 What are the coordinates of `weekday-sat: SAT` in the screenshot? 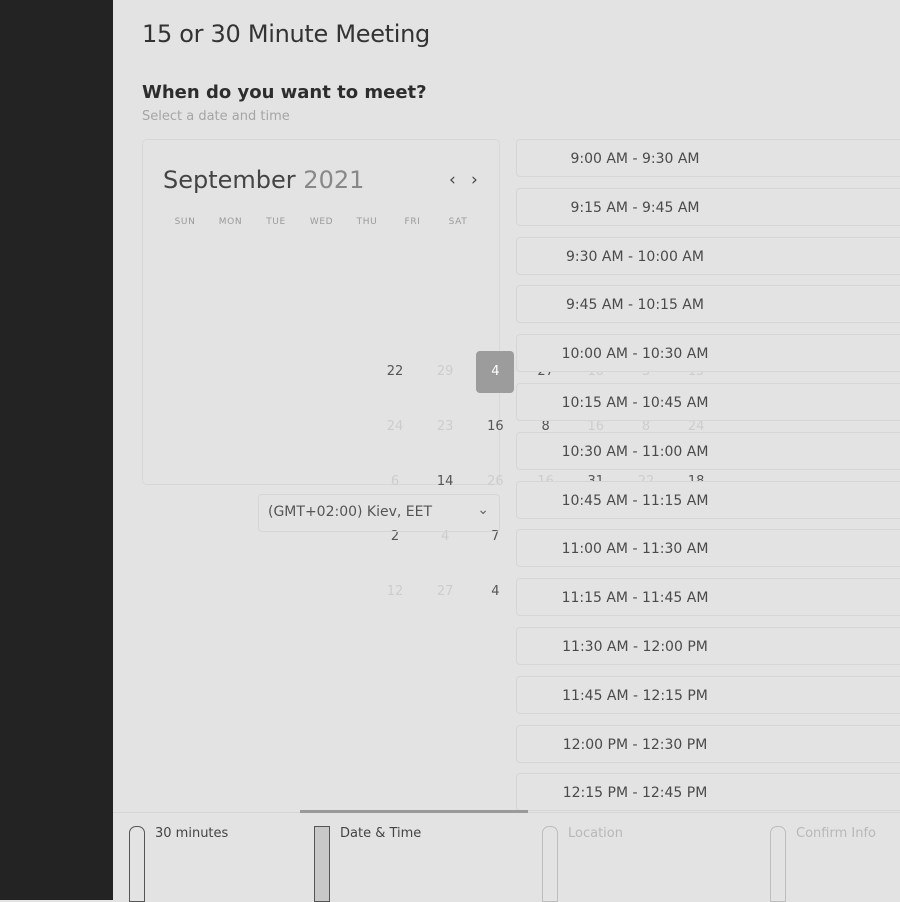 It's located at (458, 222).